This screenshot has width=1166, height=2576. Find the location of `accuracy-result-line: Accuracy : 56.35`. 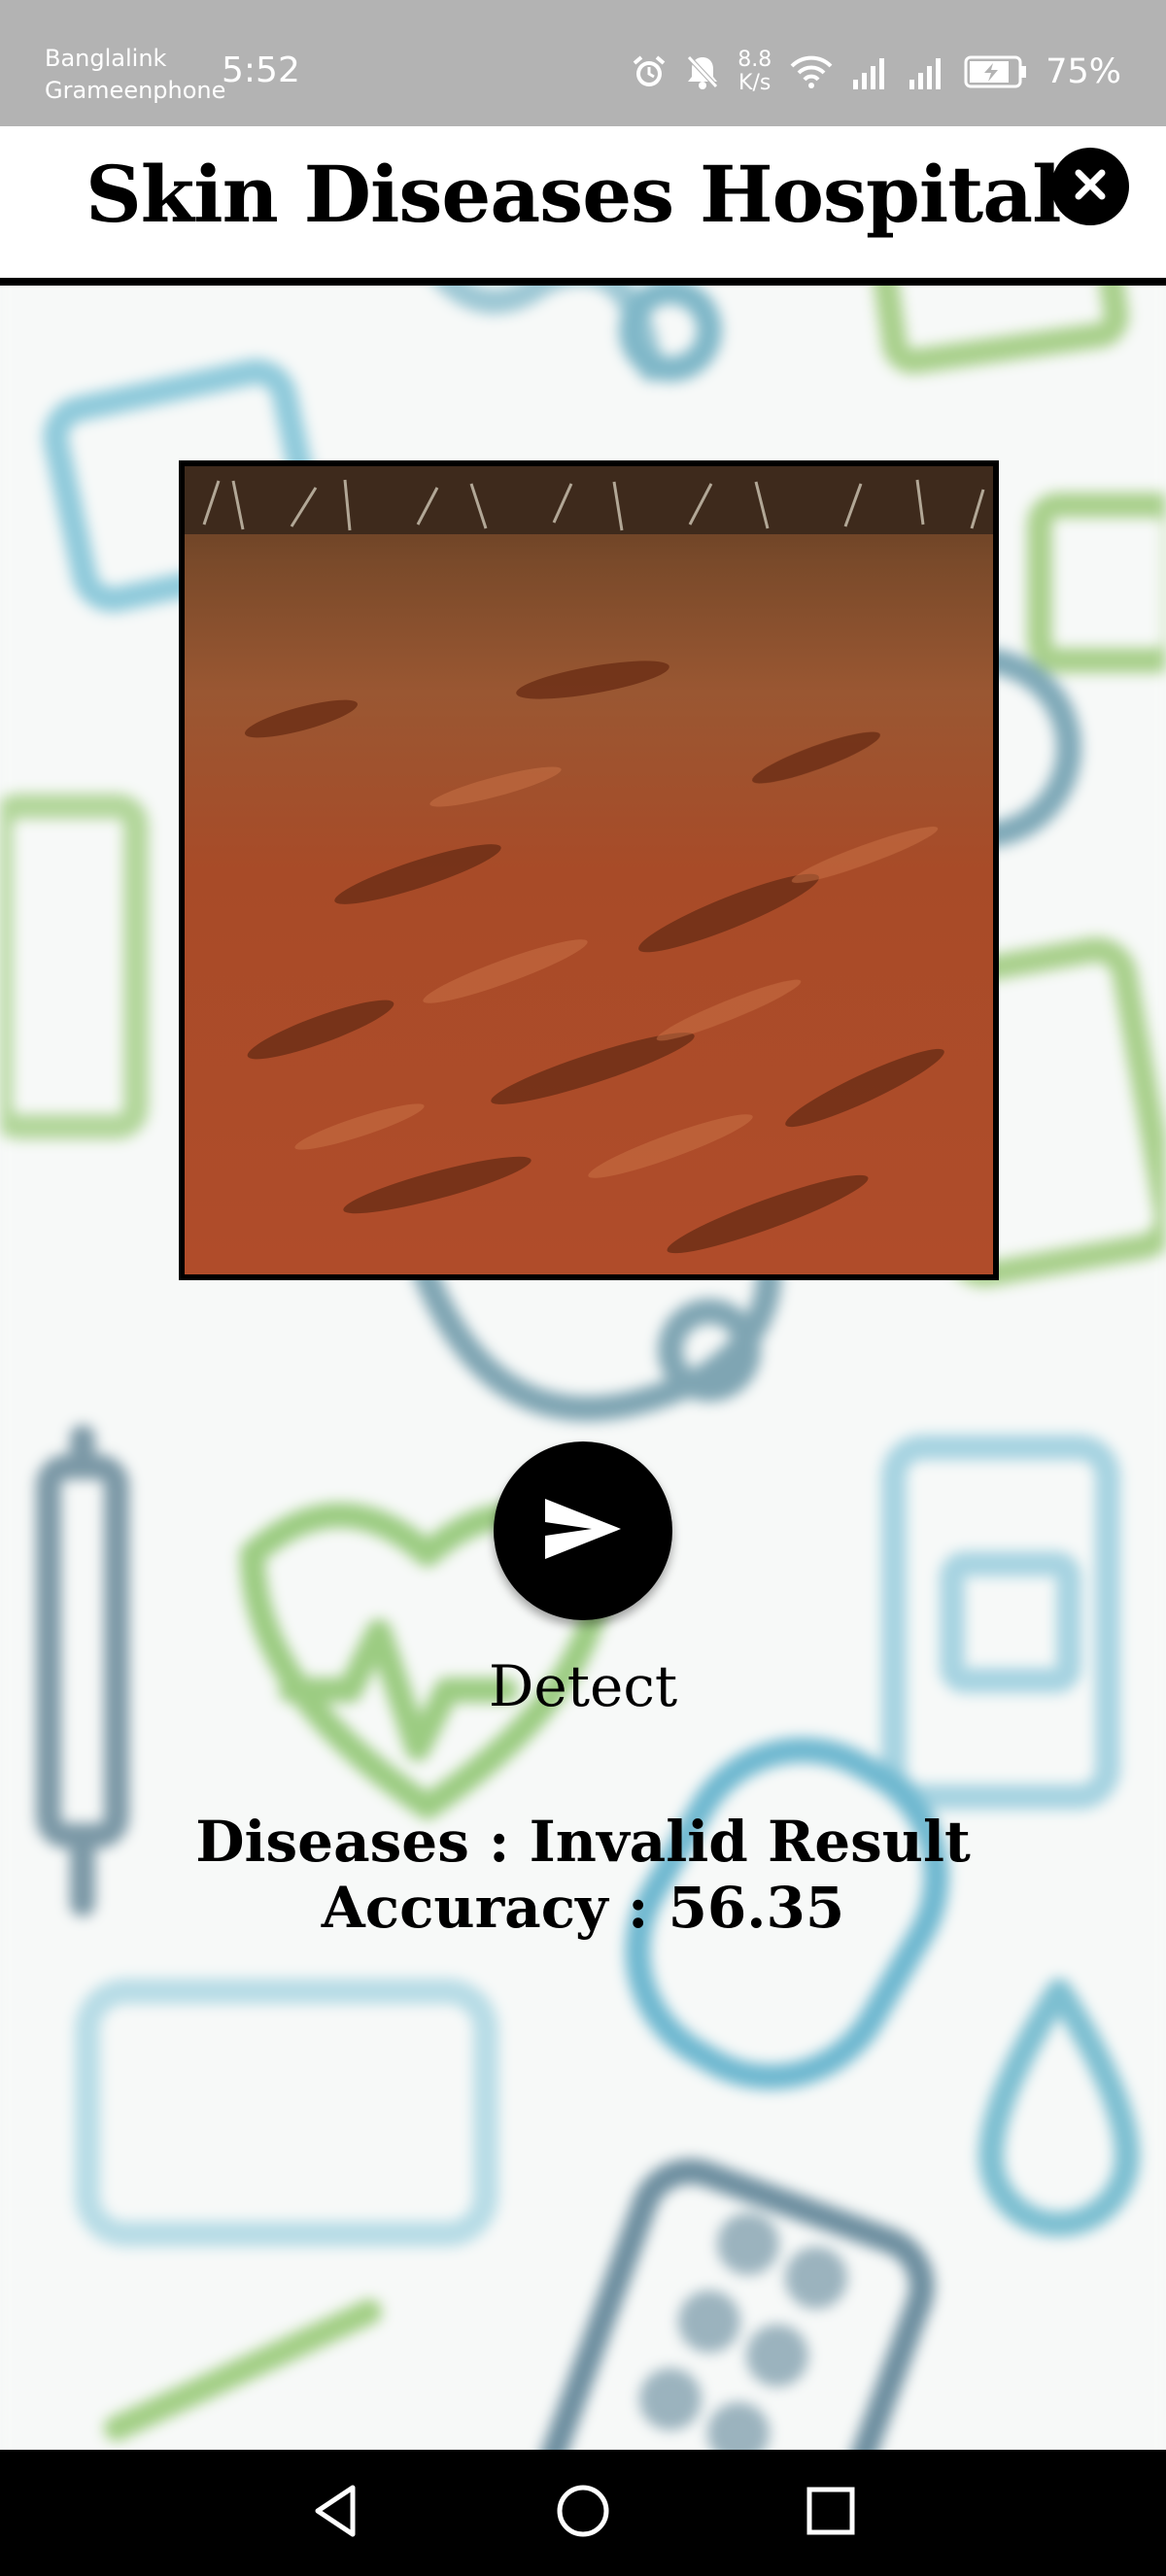

accuracy-result-line: Accuracy : 56.35 is located at coordinates (583, 1908).